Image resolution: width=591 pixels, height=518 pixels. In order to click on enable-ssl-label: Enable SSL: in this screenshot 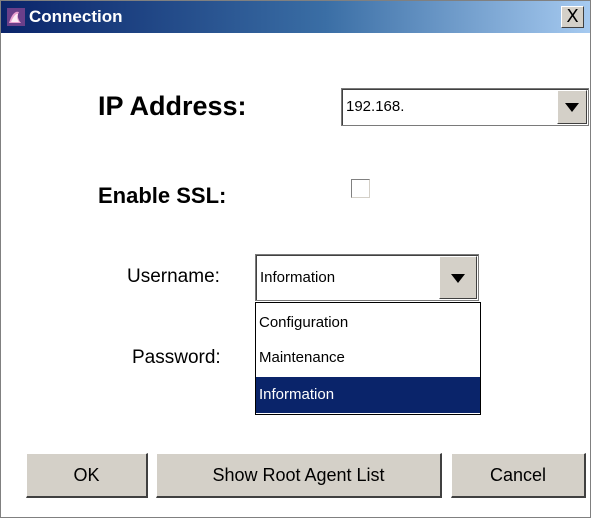, I will do `click(162, 195)`.